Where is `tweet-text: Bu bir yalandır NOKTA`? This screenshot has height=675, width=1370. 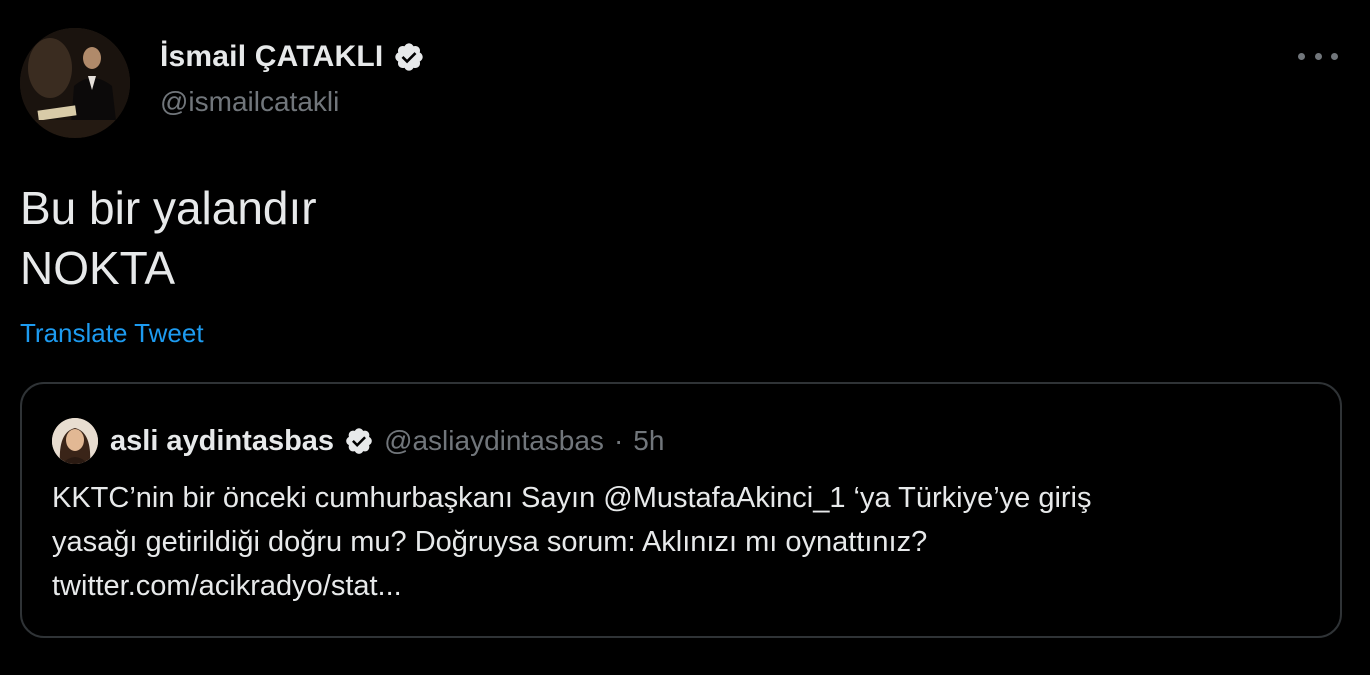
tweet-text: Bu bir yalandır NOKTA is located at coordinates (168, 238).